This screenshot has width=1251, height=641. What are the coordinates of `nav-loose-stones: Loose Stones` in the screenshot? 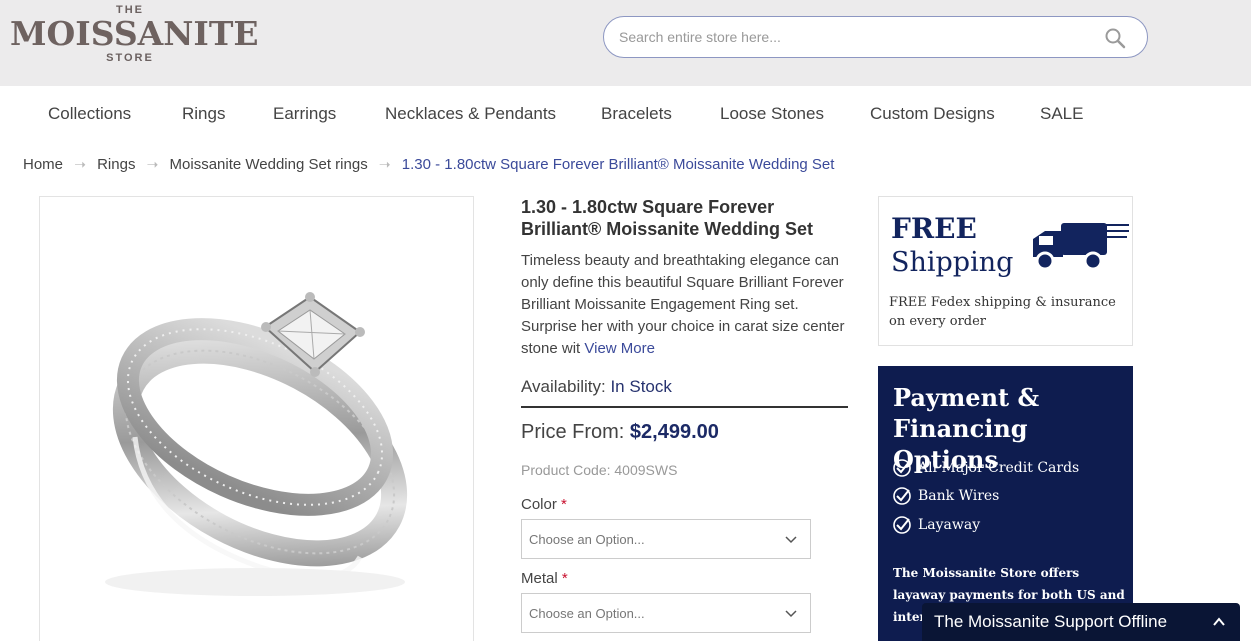 It's located at (772, 114).